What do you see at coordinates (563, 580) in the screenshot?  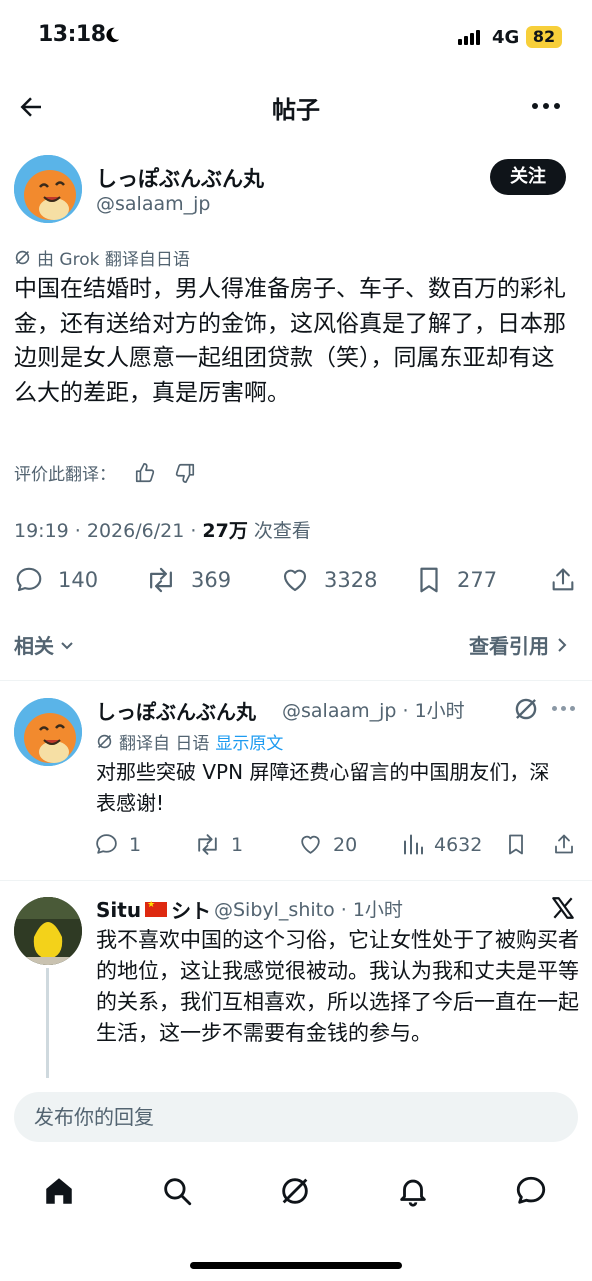 I see `share-icon` at bounding box center [563, 580].